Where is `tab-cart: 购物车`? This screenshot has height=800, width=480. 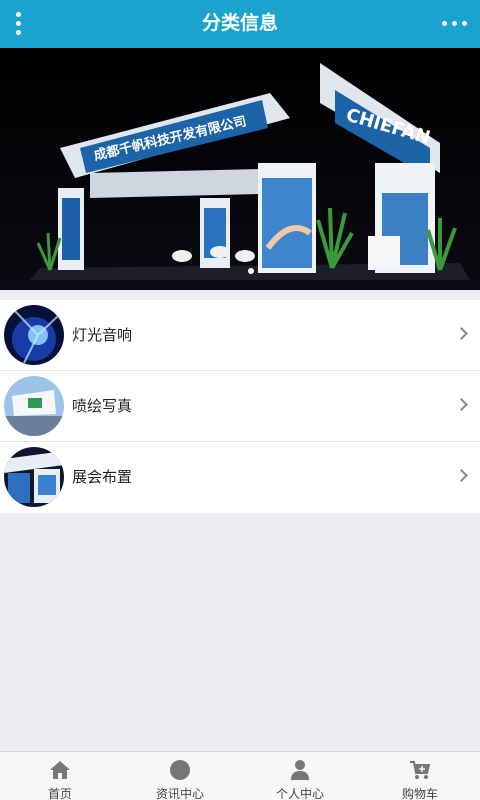
tab-cart: 购物车 is located at coordinates (420, 776).